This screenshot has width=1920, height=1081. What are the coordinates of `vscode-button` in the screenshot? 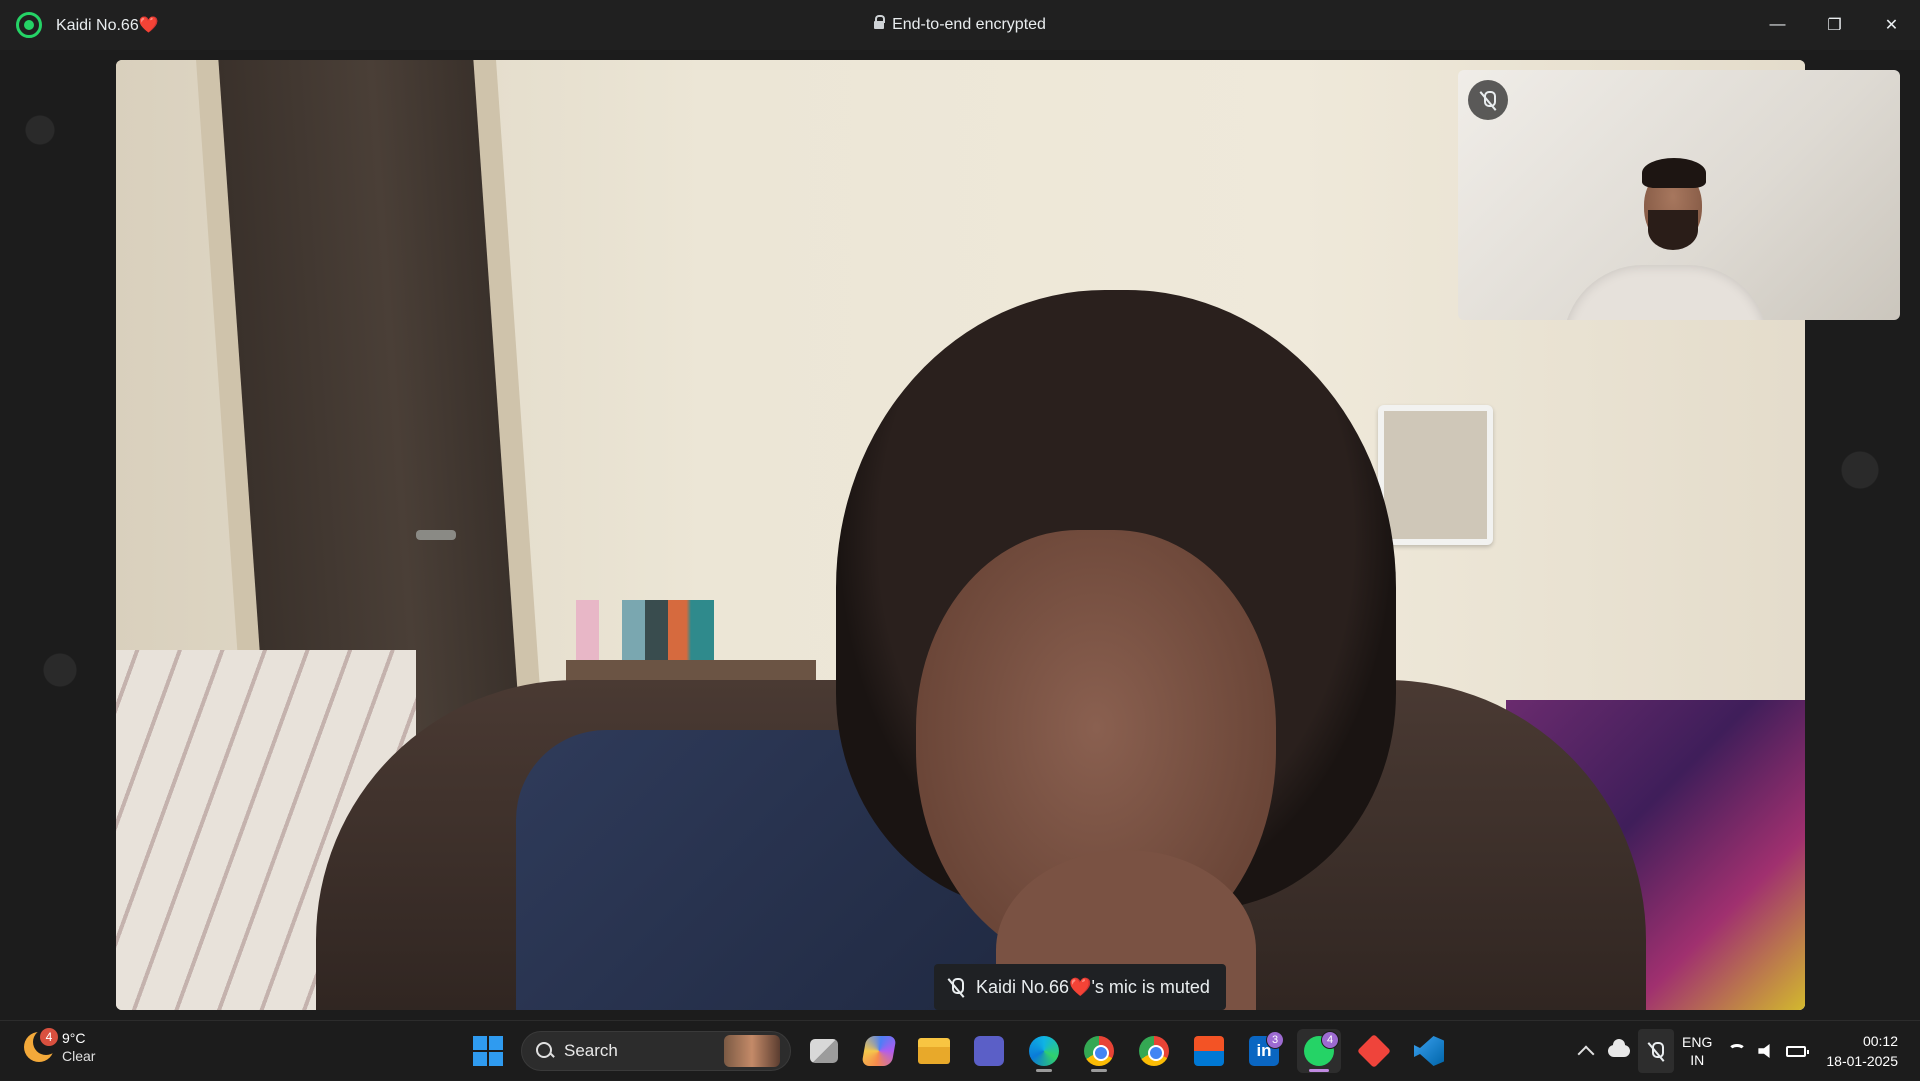 It's located at (1429, 1051).